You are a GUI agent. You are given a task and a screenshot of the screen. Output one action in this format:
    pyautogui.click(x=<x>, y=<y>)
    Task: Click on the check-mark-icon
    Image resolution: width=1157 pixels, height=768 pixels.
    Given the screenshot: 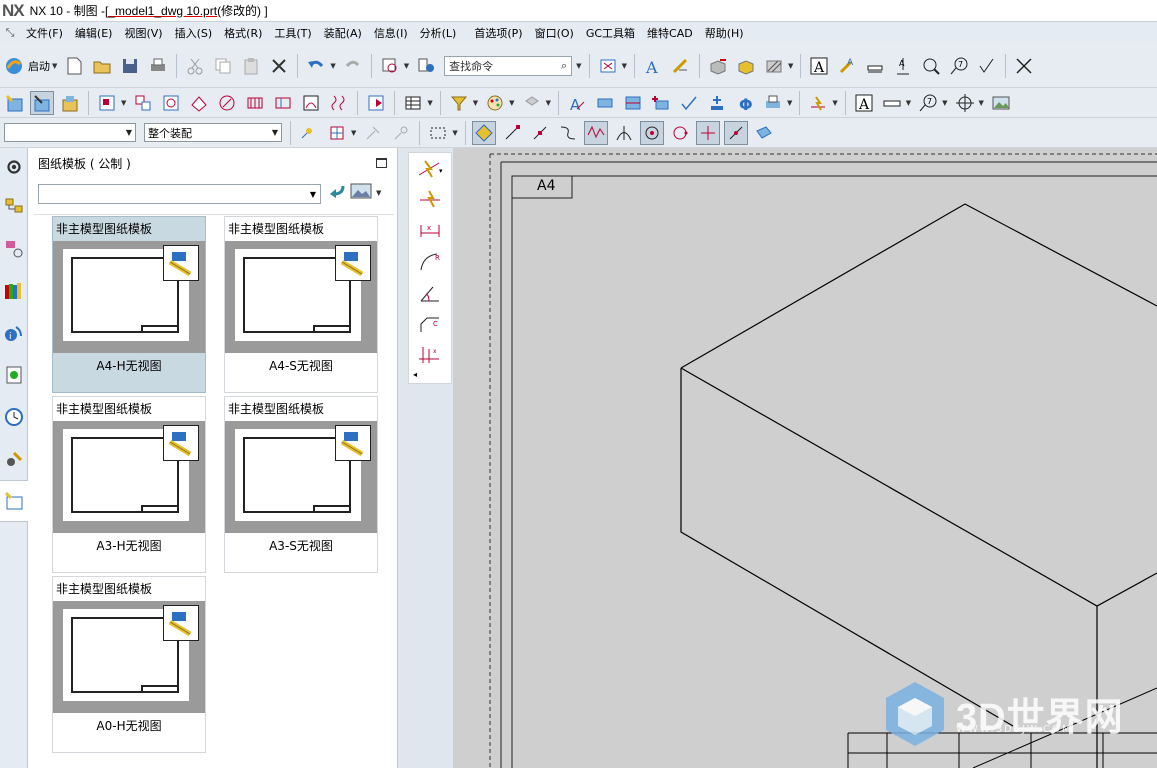 What is the action you would take?
    pyautogui.click(x=689, y=103)
    